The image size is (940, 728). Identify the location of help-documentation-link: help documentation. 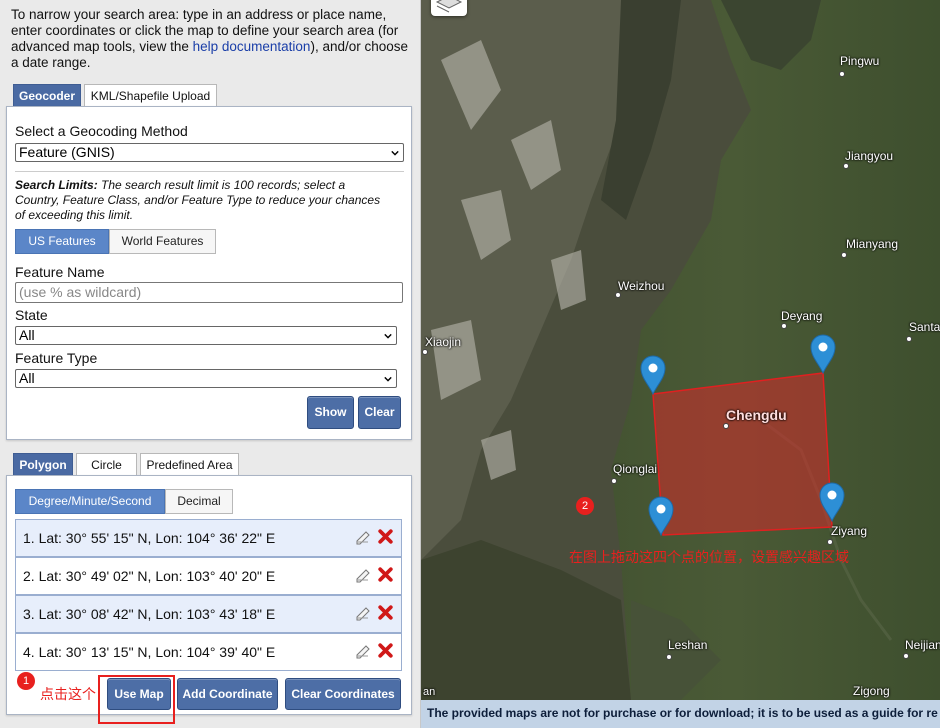
(252, 46).